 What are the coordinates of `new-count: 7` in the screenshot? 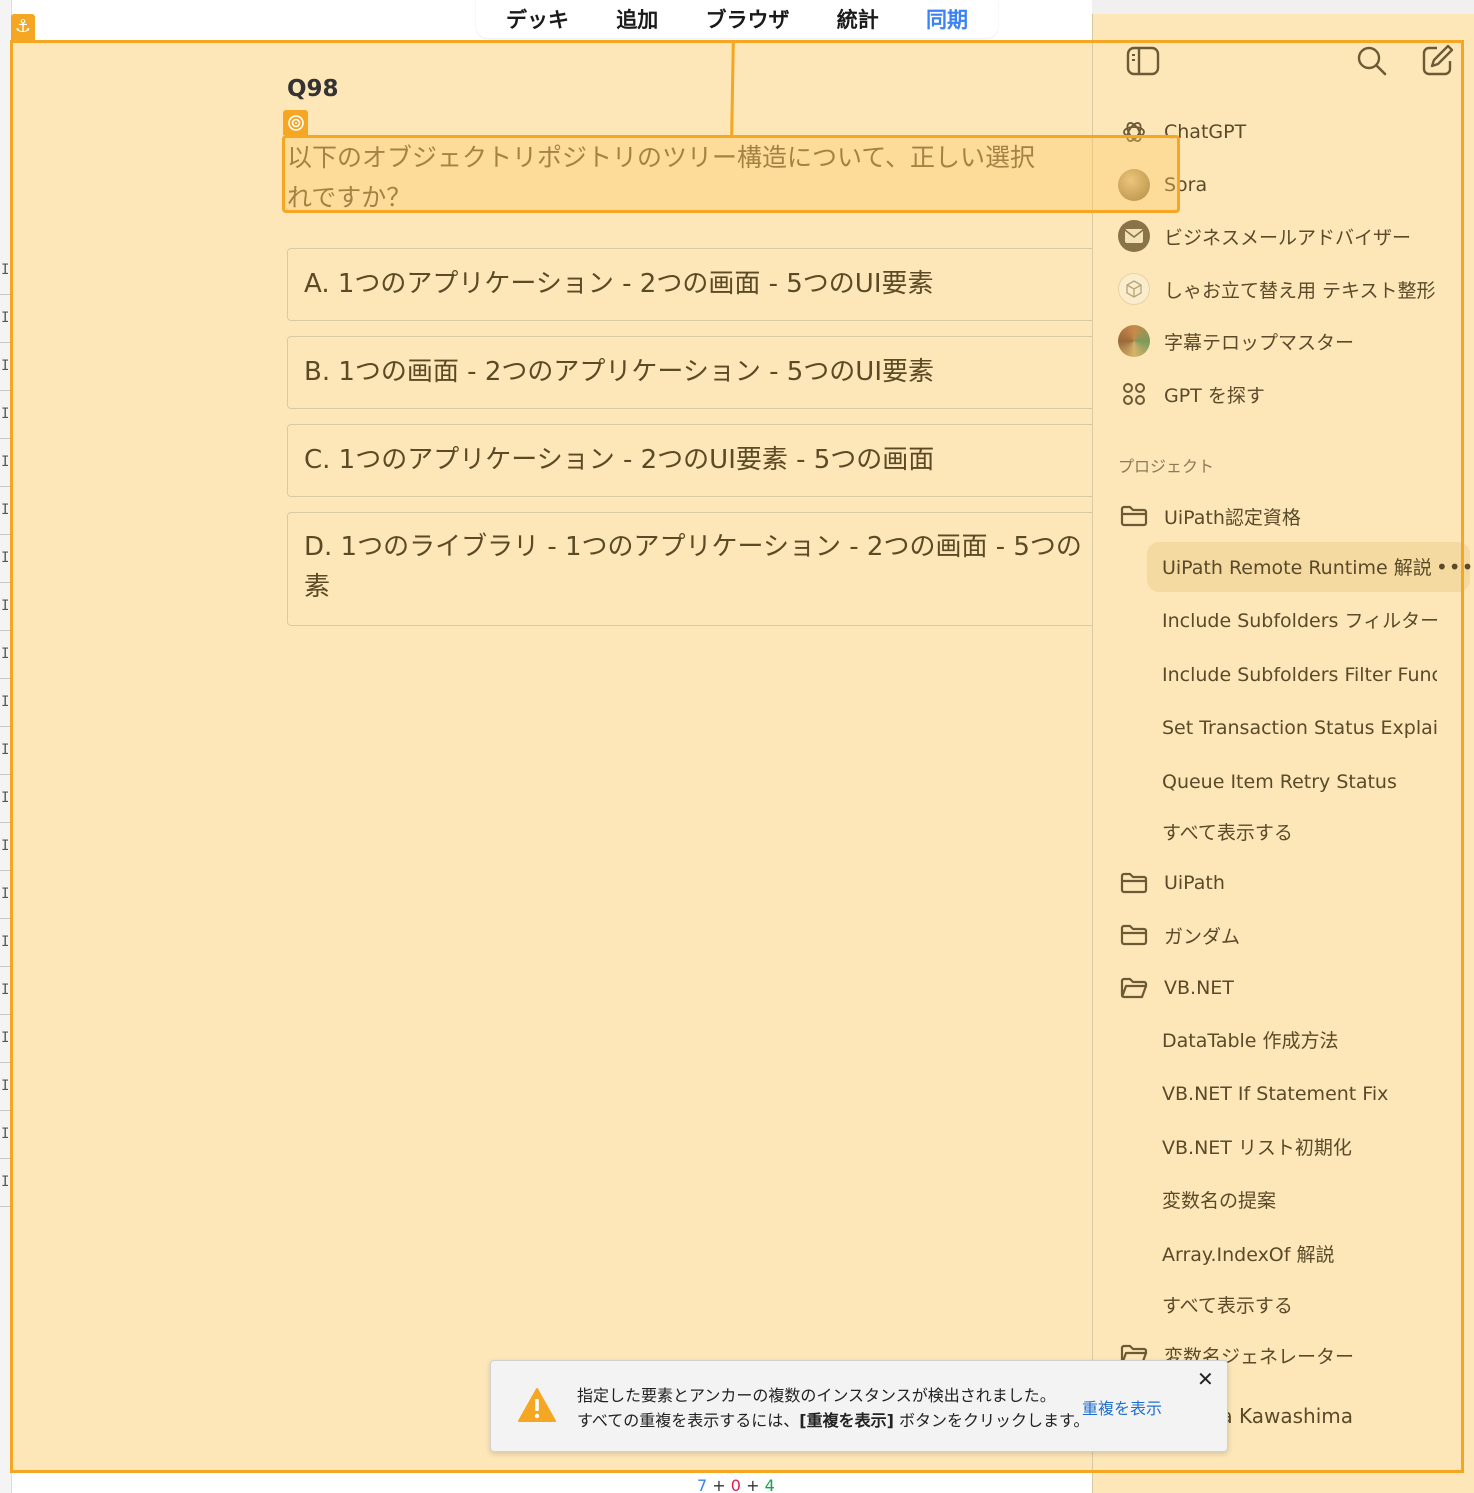 It's located at (702, 1484).